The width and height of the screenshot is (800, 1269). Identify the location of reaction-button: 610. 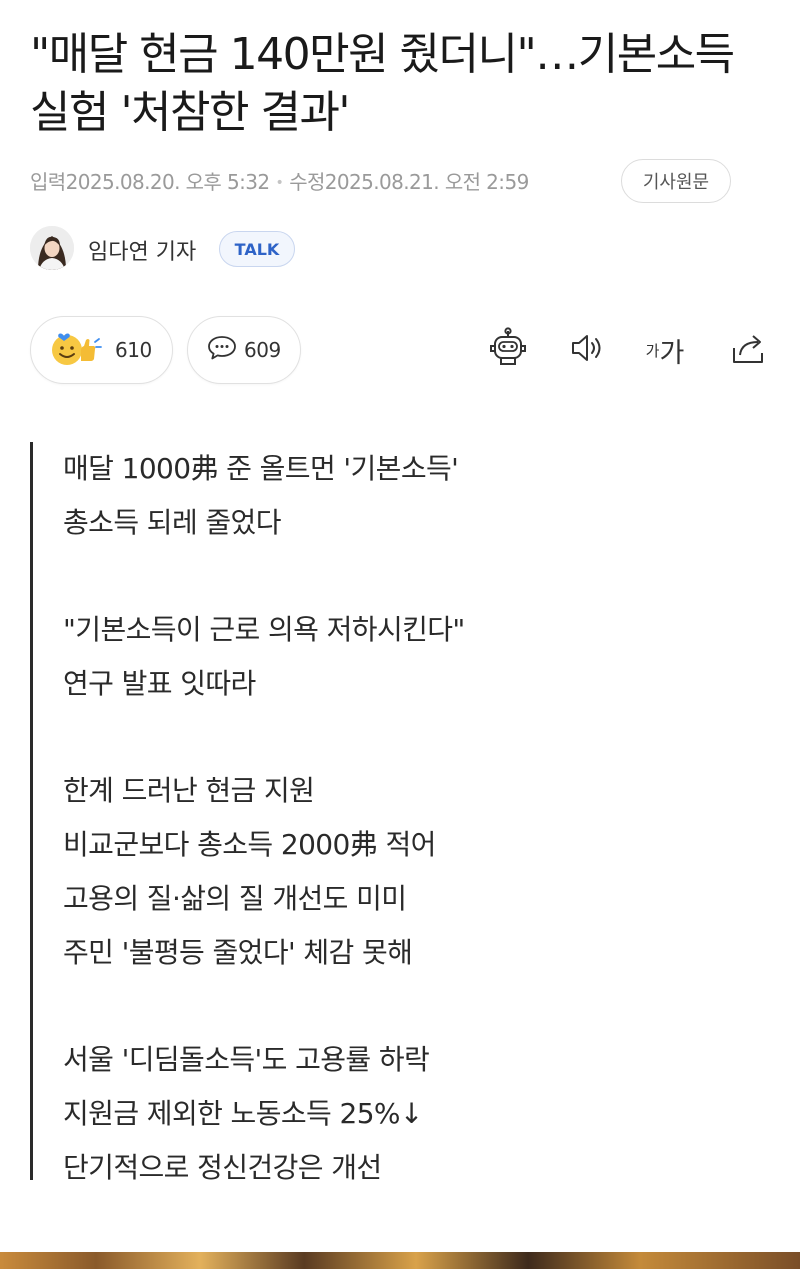
(101, 350).